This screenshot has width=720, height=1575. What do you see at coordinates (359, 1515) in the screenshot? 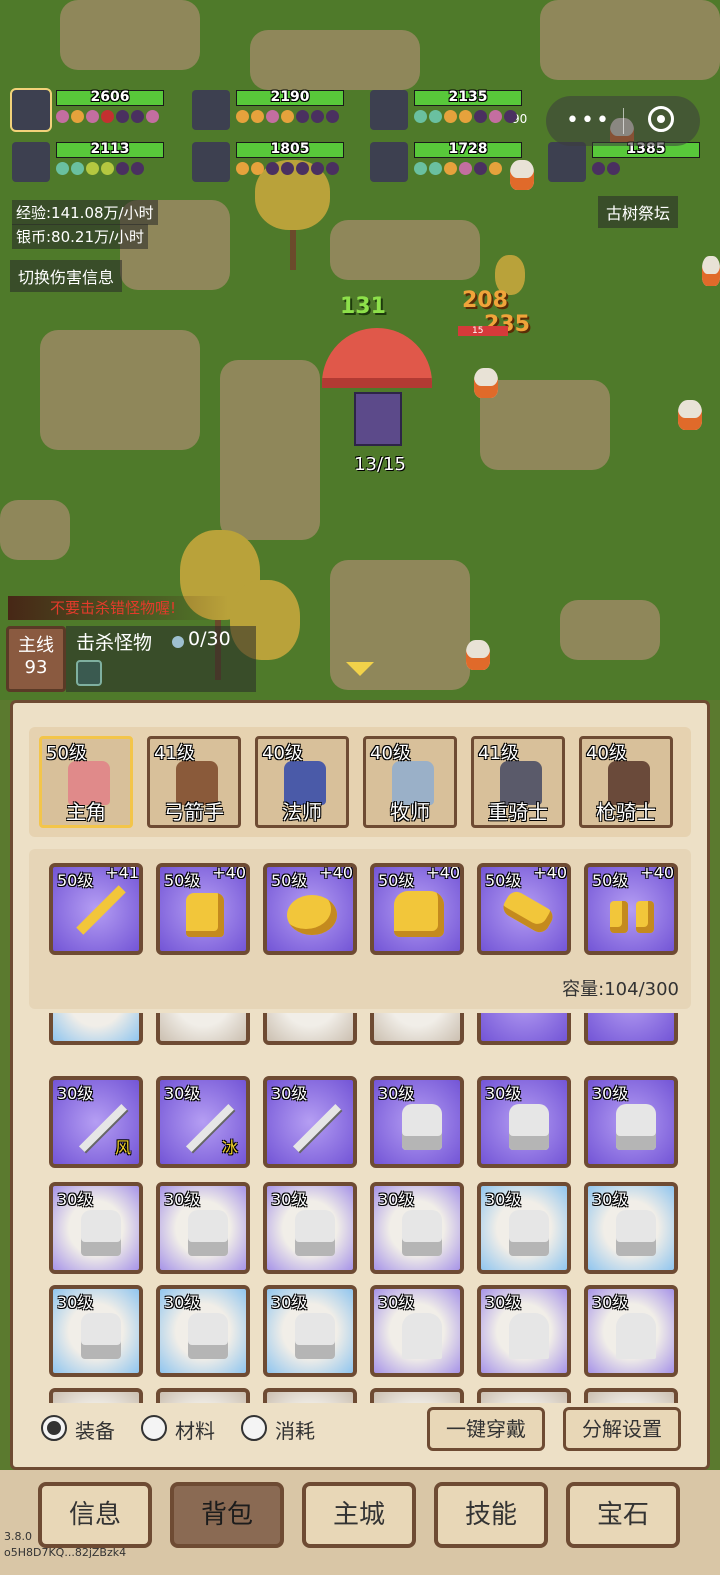
I see `nav-main-city: 主城` at bounding box center [359, 1515].